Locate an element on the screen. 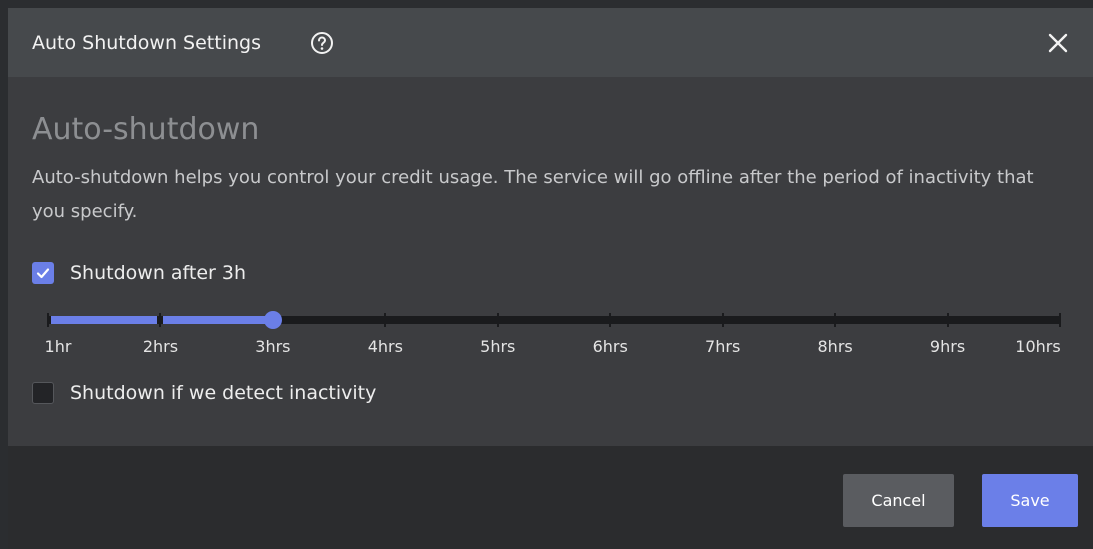  slider-tick-label: 2hrs is located at coordinates (160, 346).